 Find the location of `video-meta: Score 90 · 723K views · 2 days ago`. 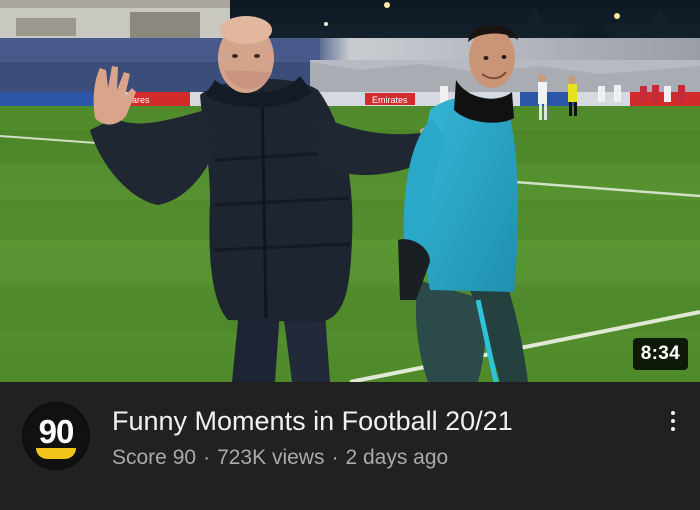

video-meta: Score 90 · 723K views · 2 days ago is located at coordinates (280, 458).